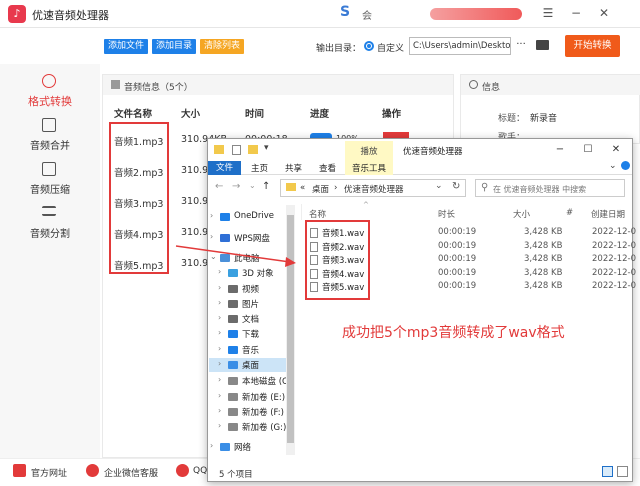 The height and width of the screenshot is (486, 640). What do you see at coordinates (457, 232) in the screenshot?
I see `file-row-duration: 00:00:19` at bounding box center [457, 232].